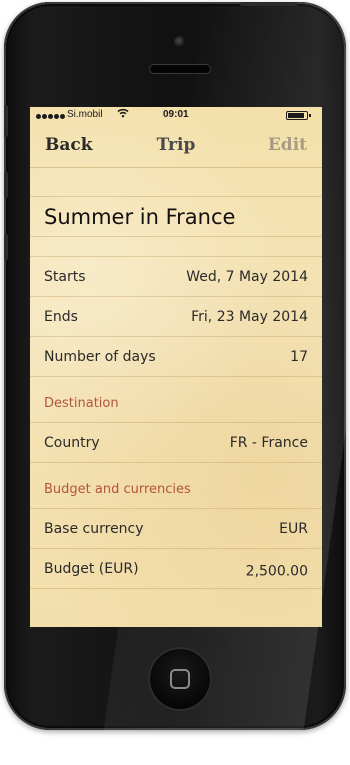 This screenshot has width=350, height=765. I want to click on budget-label: Budget (EUR), so click(91, 568).